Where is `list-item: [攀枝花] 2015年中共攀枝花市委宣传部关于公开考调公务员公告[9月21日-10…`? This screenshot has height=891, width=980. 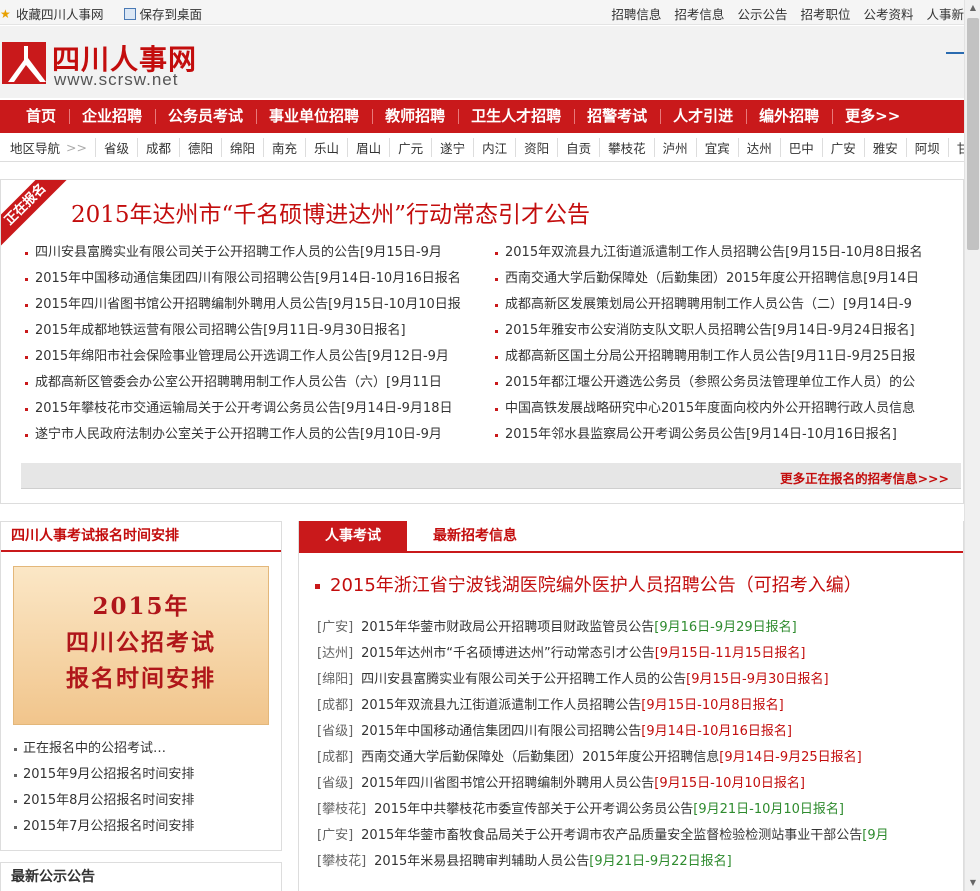 list-item: [攀枝花] 2015年中共攀枝花市委宣传部关于公开考调公务员公告[9月21日-10… is located at coordinates (637, 810).